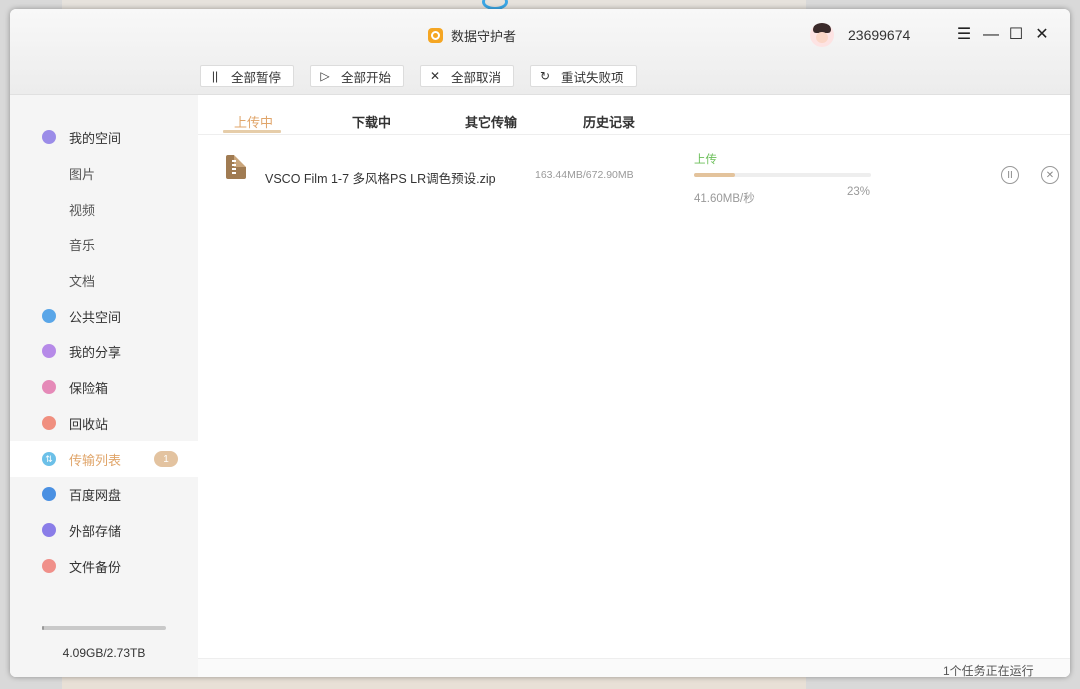 The width and height of the screenshot is (1080, 689). What do you see at coordinates (609, 121) in the screenshot?
I see `tab-history: 历史记录` at bounding box center [609, 121].